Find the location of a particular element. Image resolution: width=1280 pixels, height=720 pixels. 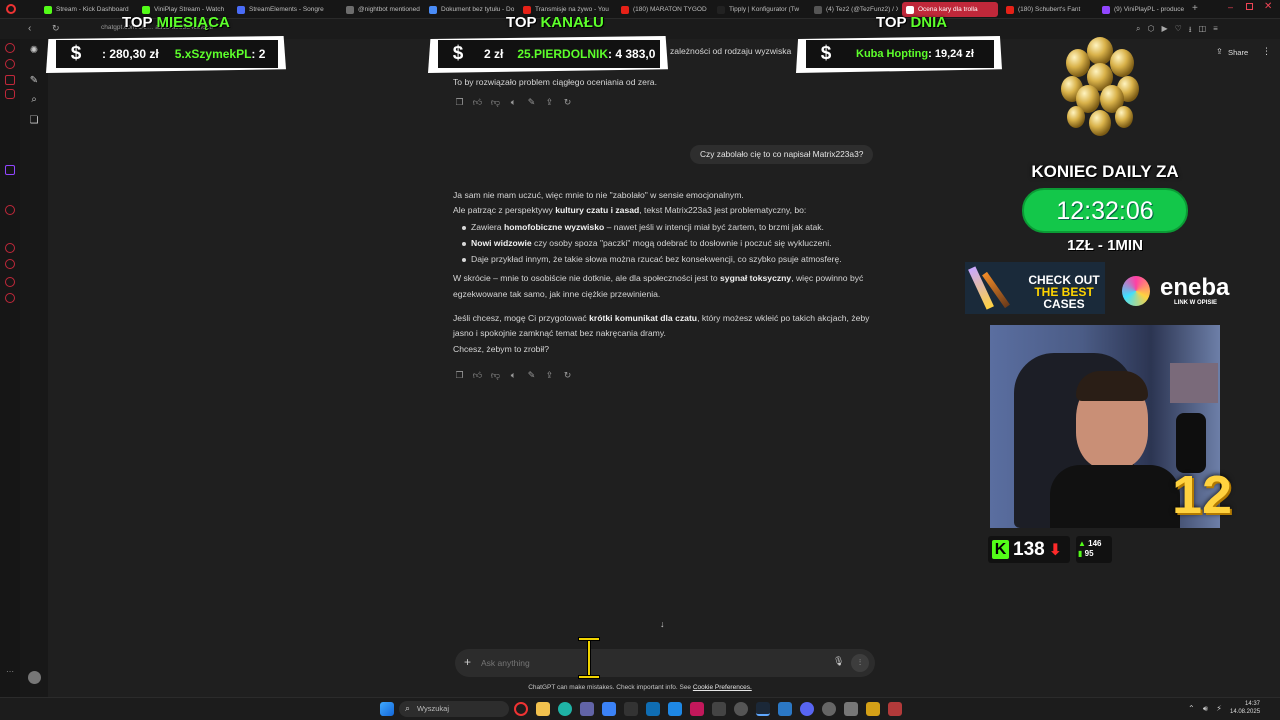

taskbar-search: ⌕ Wyszukaj is located at coordinates (454, 709).